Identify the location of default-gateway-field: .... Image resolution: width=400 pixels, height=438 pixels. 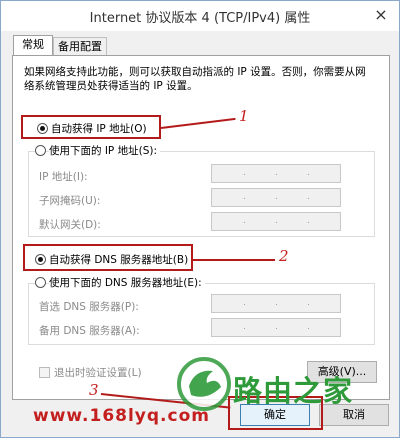
(276, 221).